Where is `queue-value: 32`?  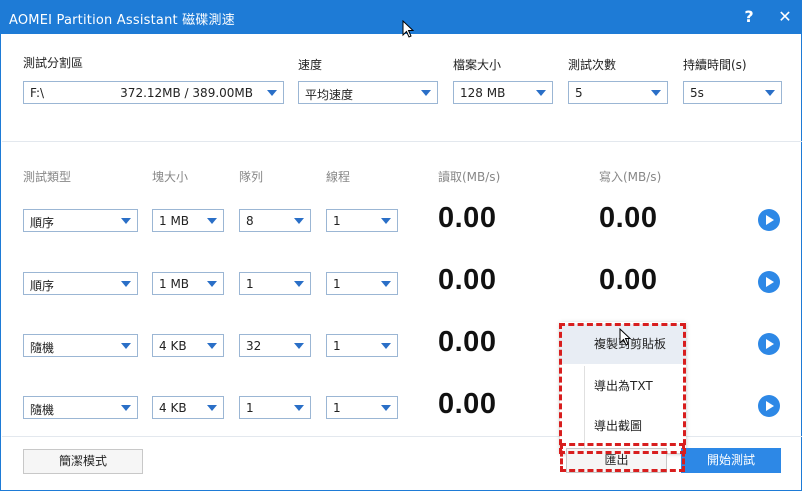 queue-value: 32 is located at coordinates (254, 346).